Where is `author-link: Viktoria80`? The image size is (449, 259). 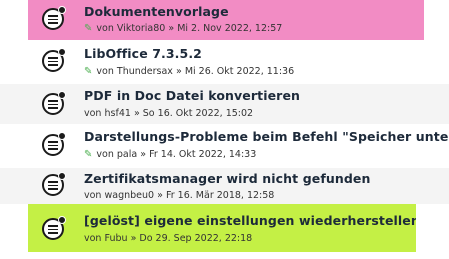
author-link: Viktoria80 is located at coordinates (141, 28).